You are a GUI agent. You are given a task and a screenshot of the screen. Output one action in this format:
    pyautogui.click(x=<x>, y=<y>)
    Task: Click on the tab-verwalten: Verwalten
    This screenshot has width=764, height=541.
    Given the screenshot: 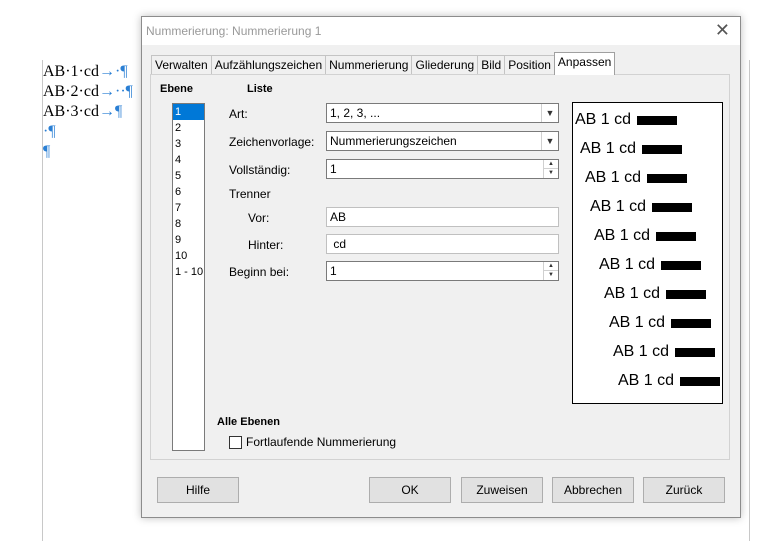 What is the action you would take?
    pyautogui.click(x=181, y=65)
    